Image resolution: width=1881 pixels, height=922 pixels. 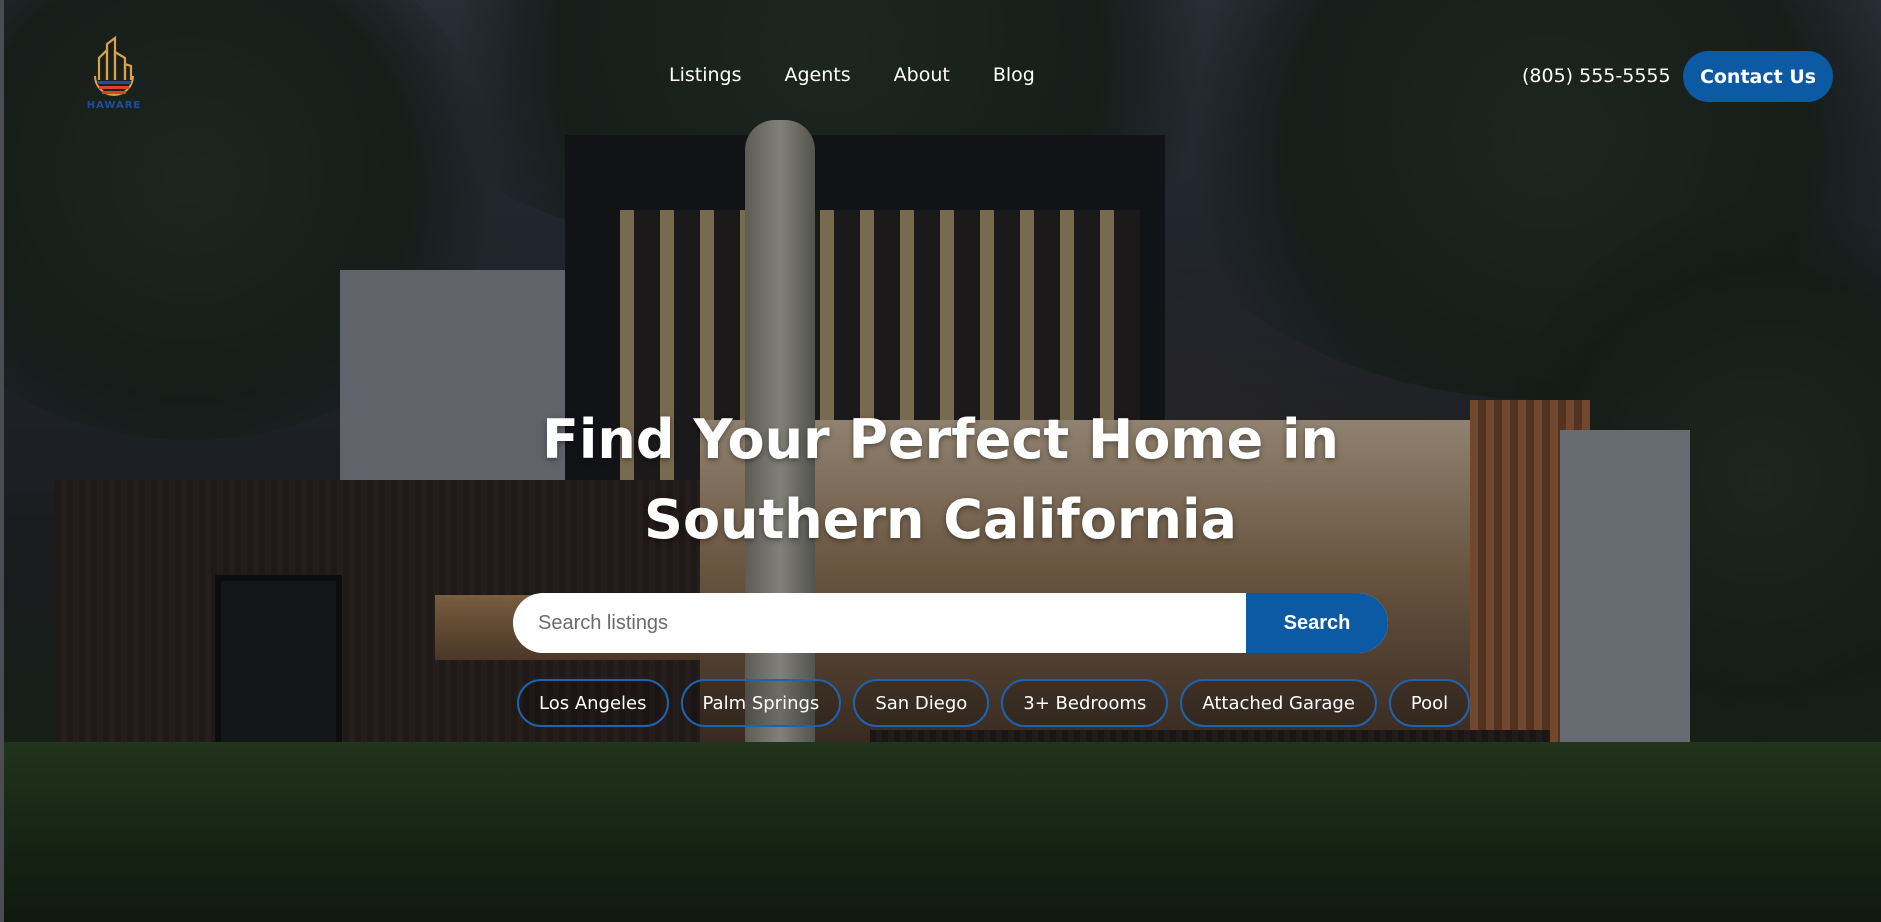 I want to click on brand-logo: HAWARE, so click(x=114, y=75).